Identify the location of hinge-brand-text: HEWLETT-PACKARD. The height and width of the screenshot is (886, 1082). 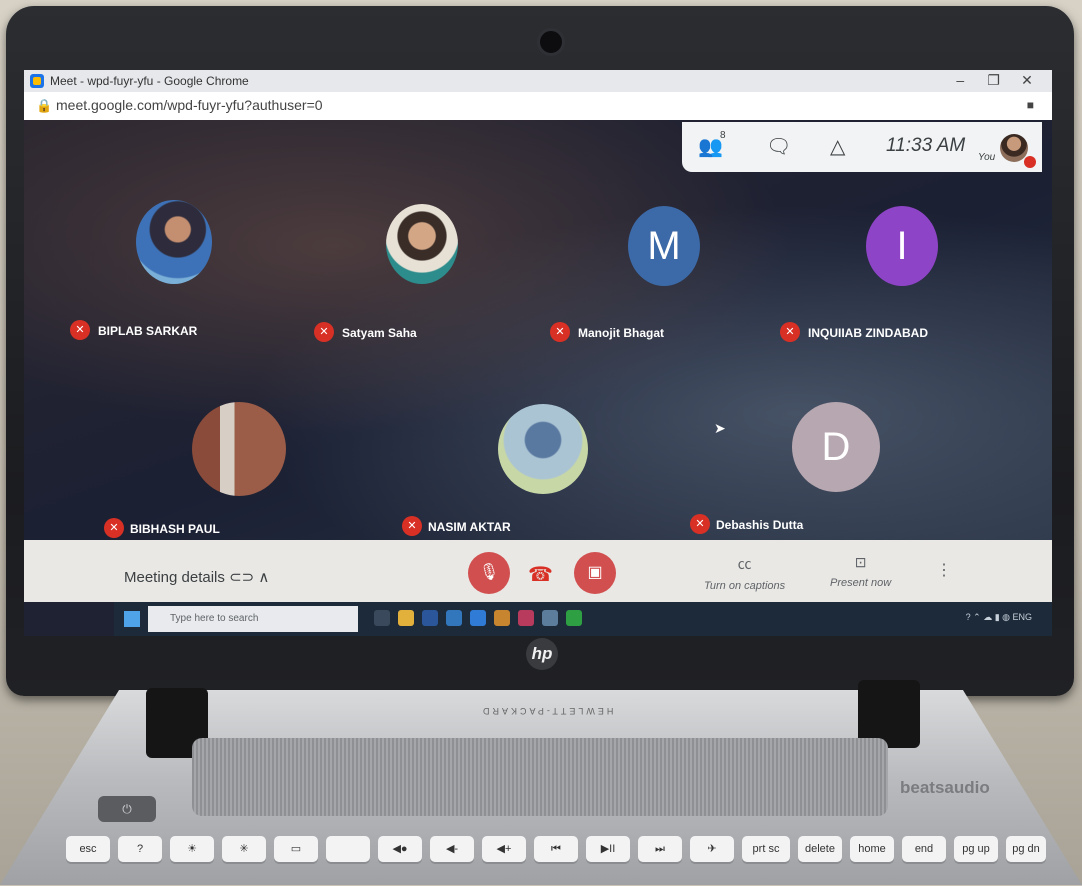
(547, 711).